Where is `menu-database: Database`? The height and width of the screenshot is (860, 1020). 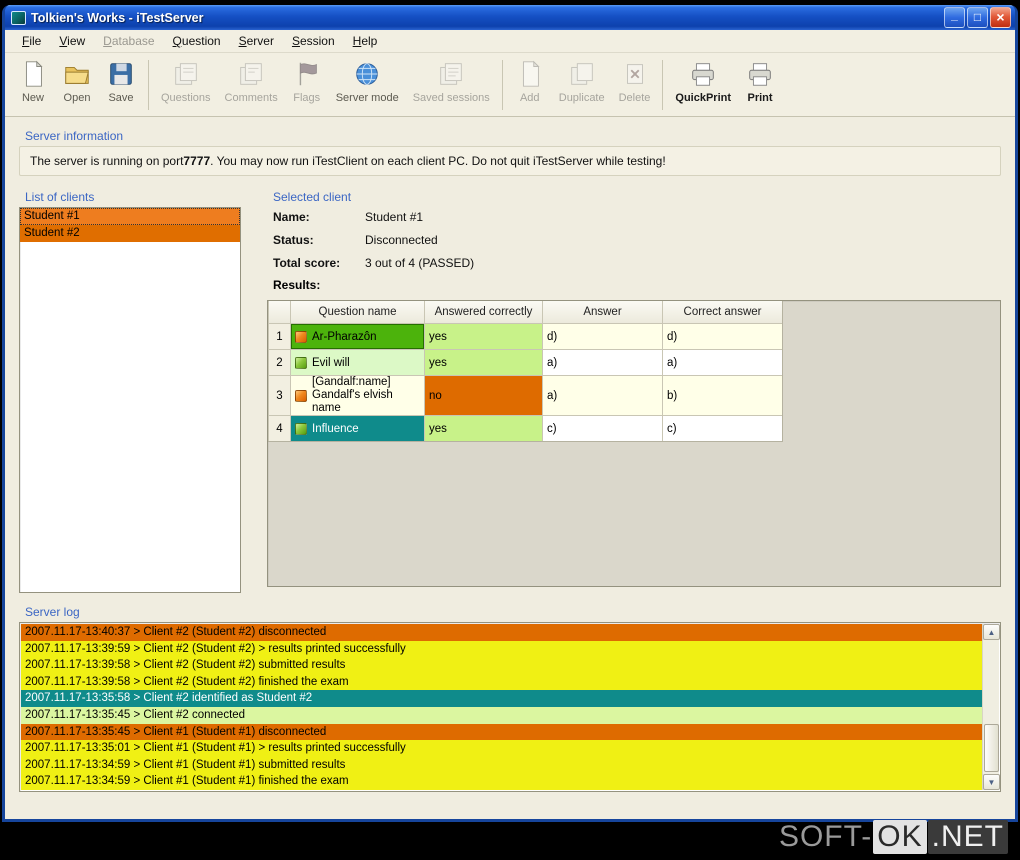
menu-database: Database is located at coordinates (128, 41).